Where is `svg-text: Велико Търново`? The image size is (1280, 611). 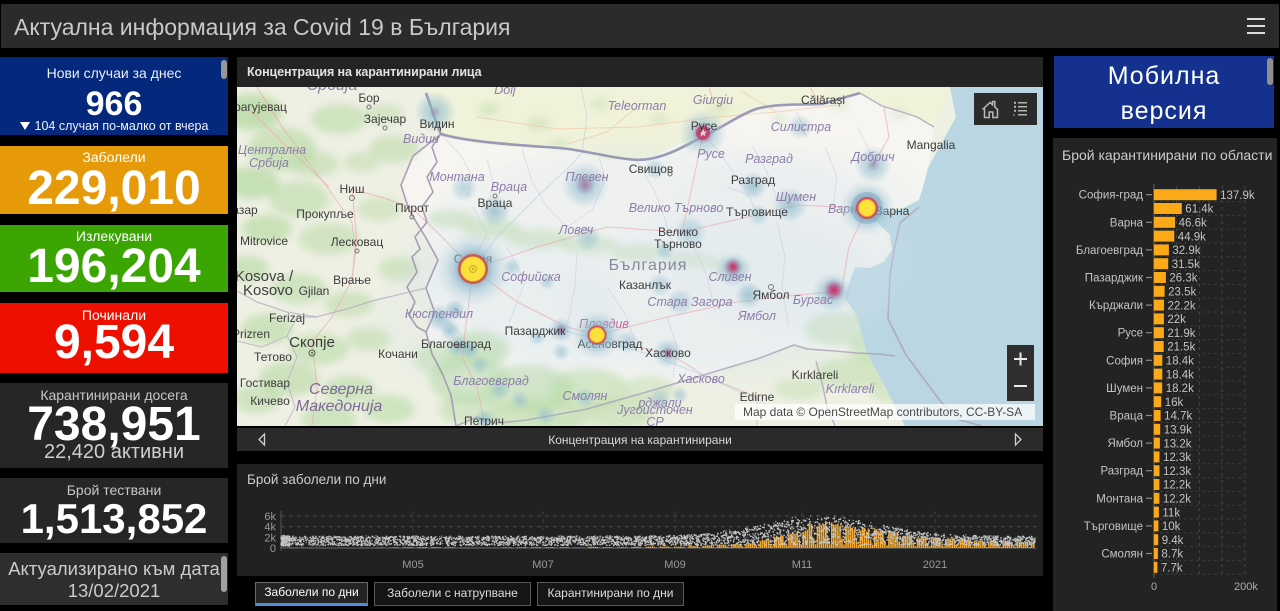
svg-text: Велико Търново is located at coordinates (676, 208).